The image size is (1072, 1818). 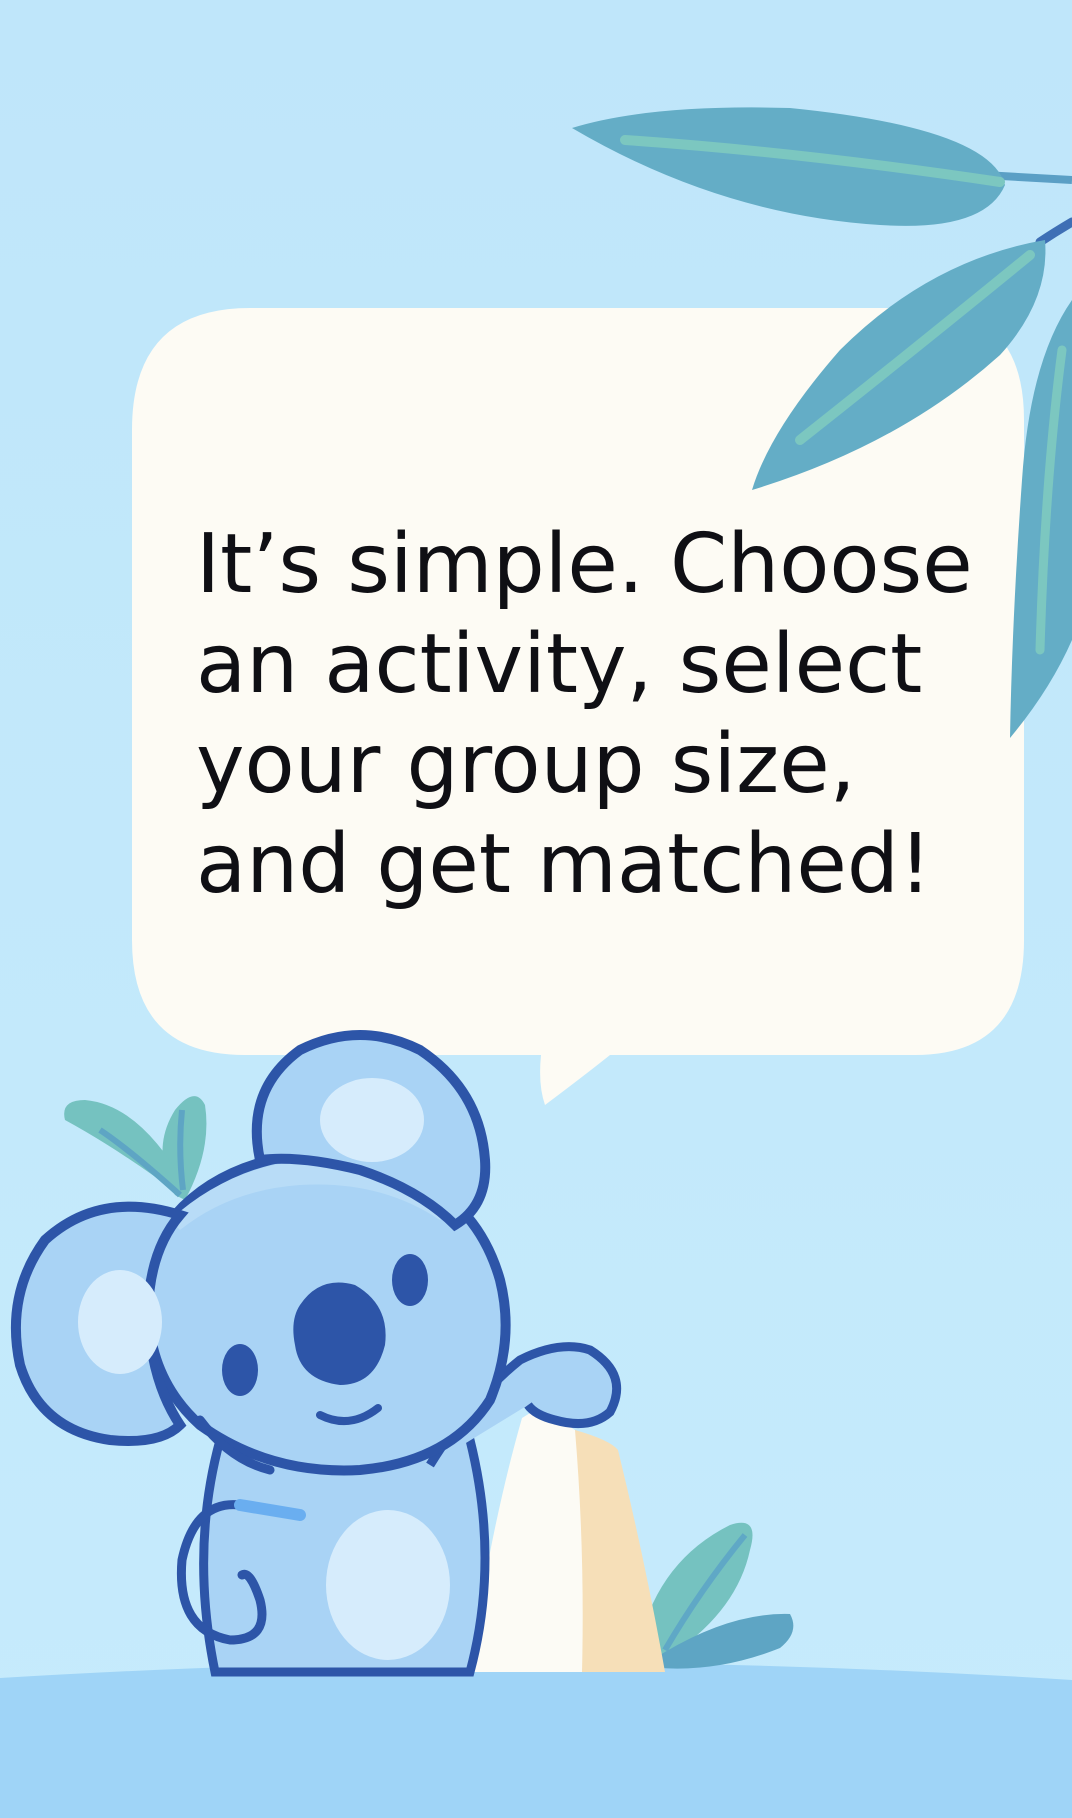 I want to click on message-line-1: It’s simple. Choose, so click(x=584, y=564).